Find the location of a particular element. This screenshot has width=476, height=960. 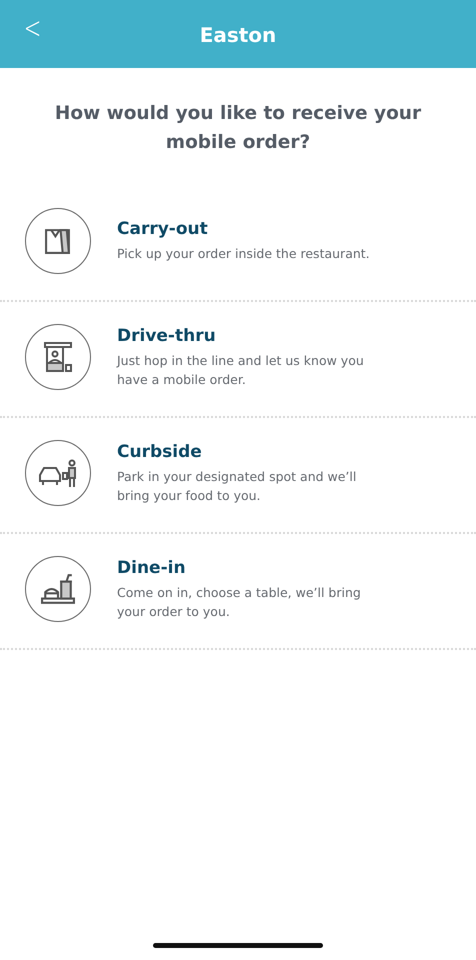

screen-title: Easton is located at coordinates (238, 35).